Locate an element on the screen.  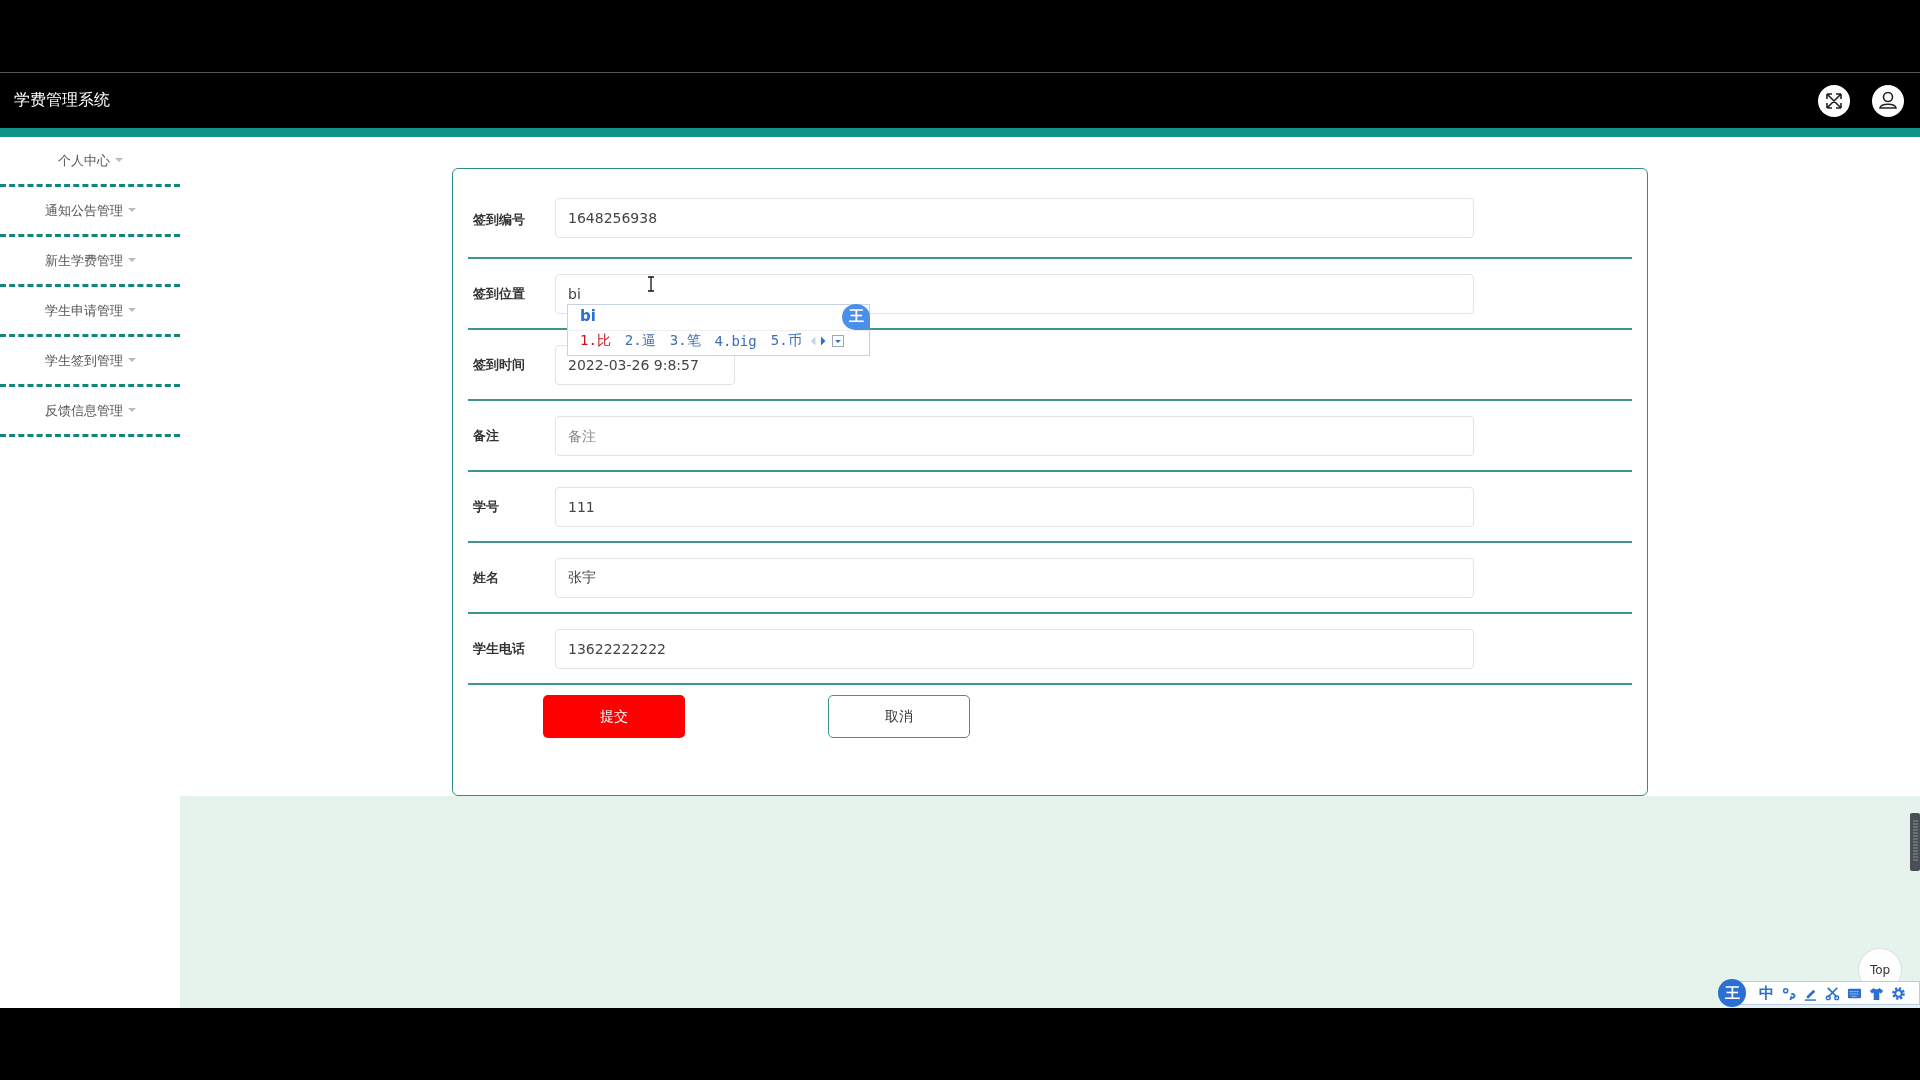
field-label: 学号 is located at coordinates (486, 506).